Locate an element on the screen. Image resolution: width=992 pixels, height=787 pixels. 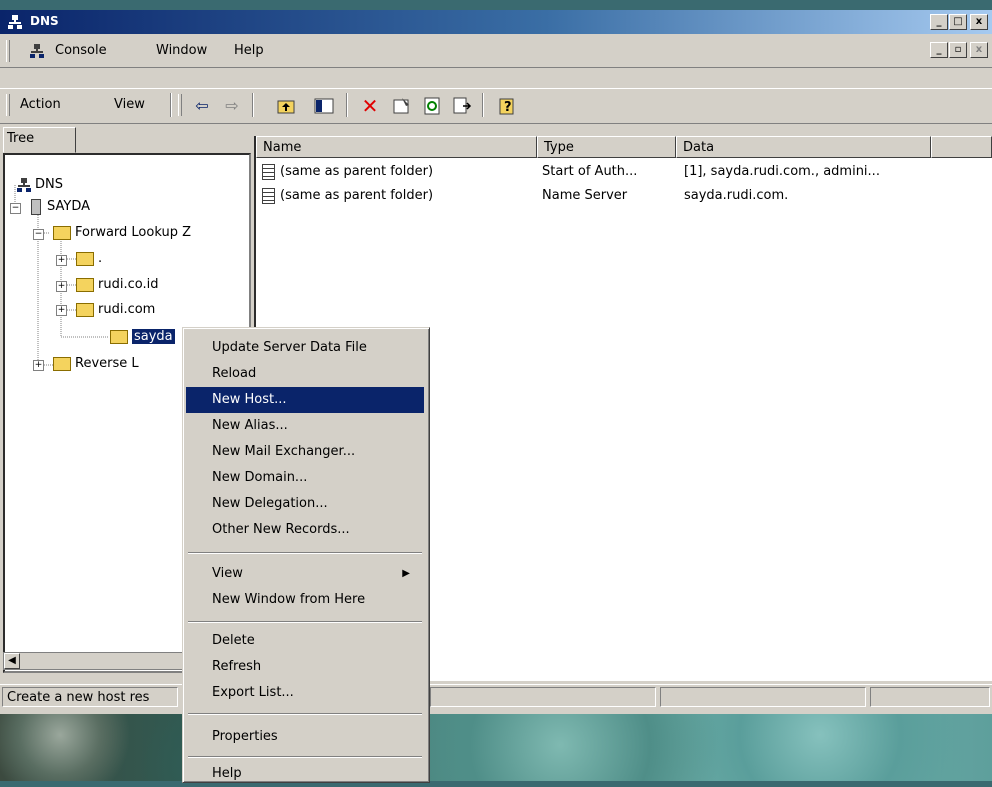
menu-item-delete: Delete is located at coordinates (305, 641).